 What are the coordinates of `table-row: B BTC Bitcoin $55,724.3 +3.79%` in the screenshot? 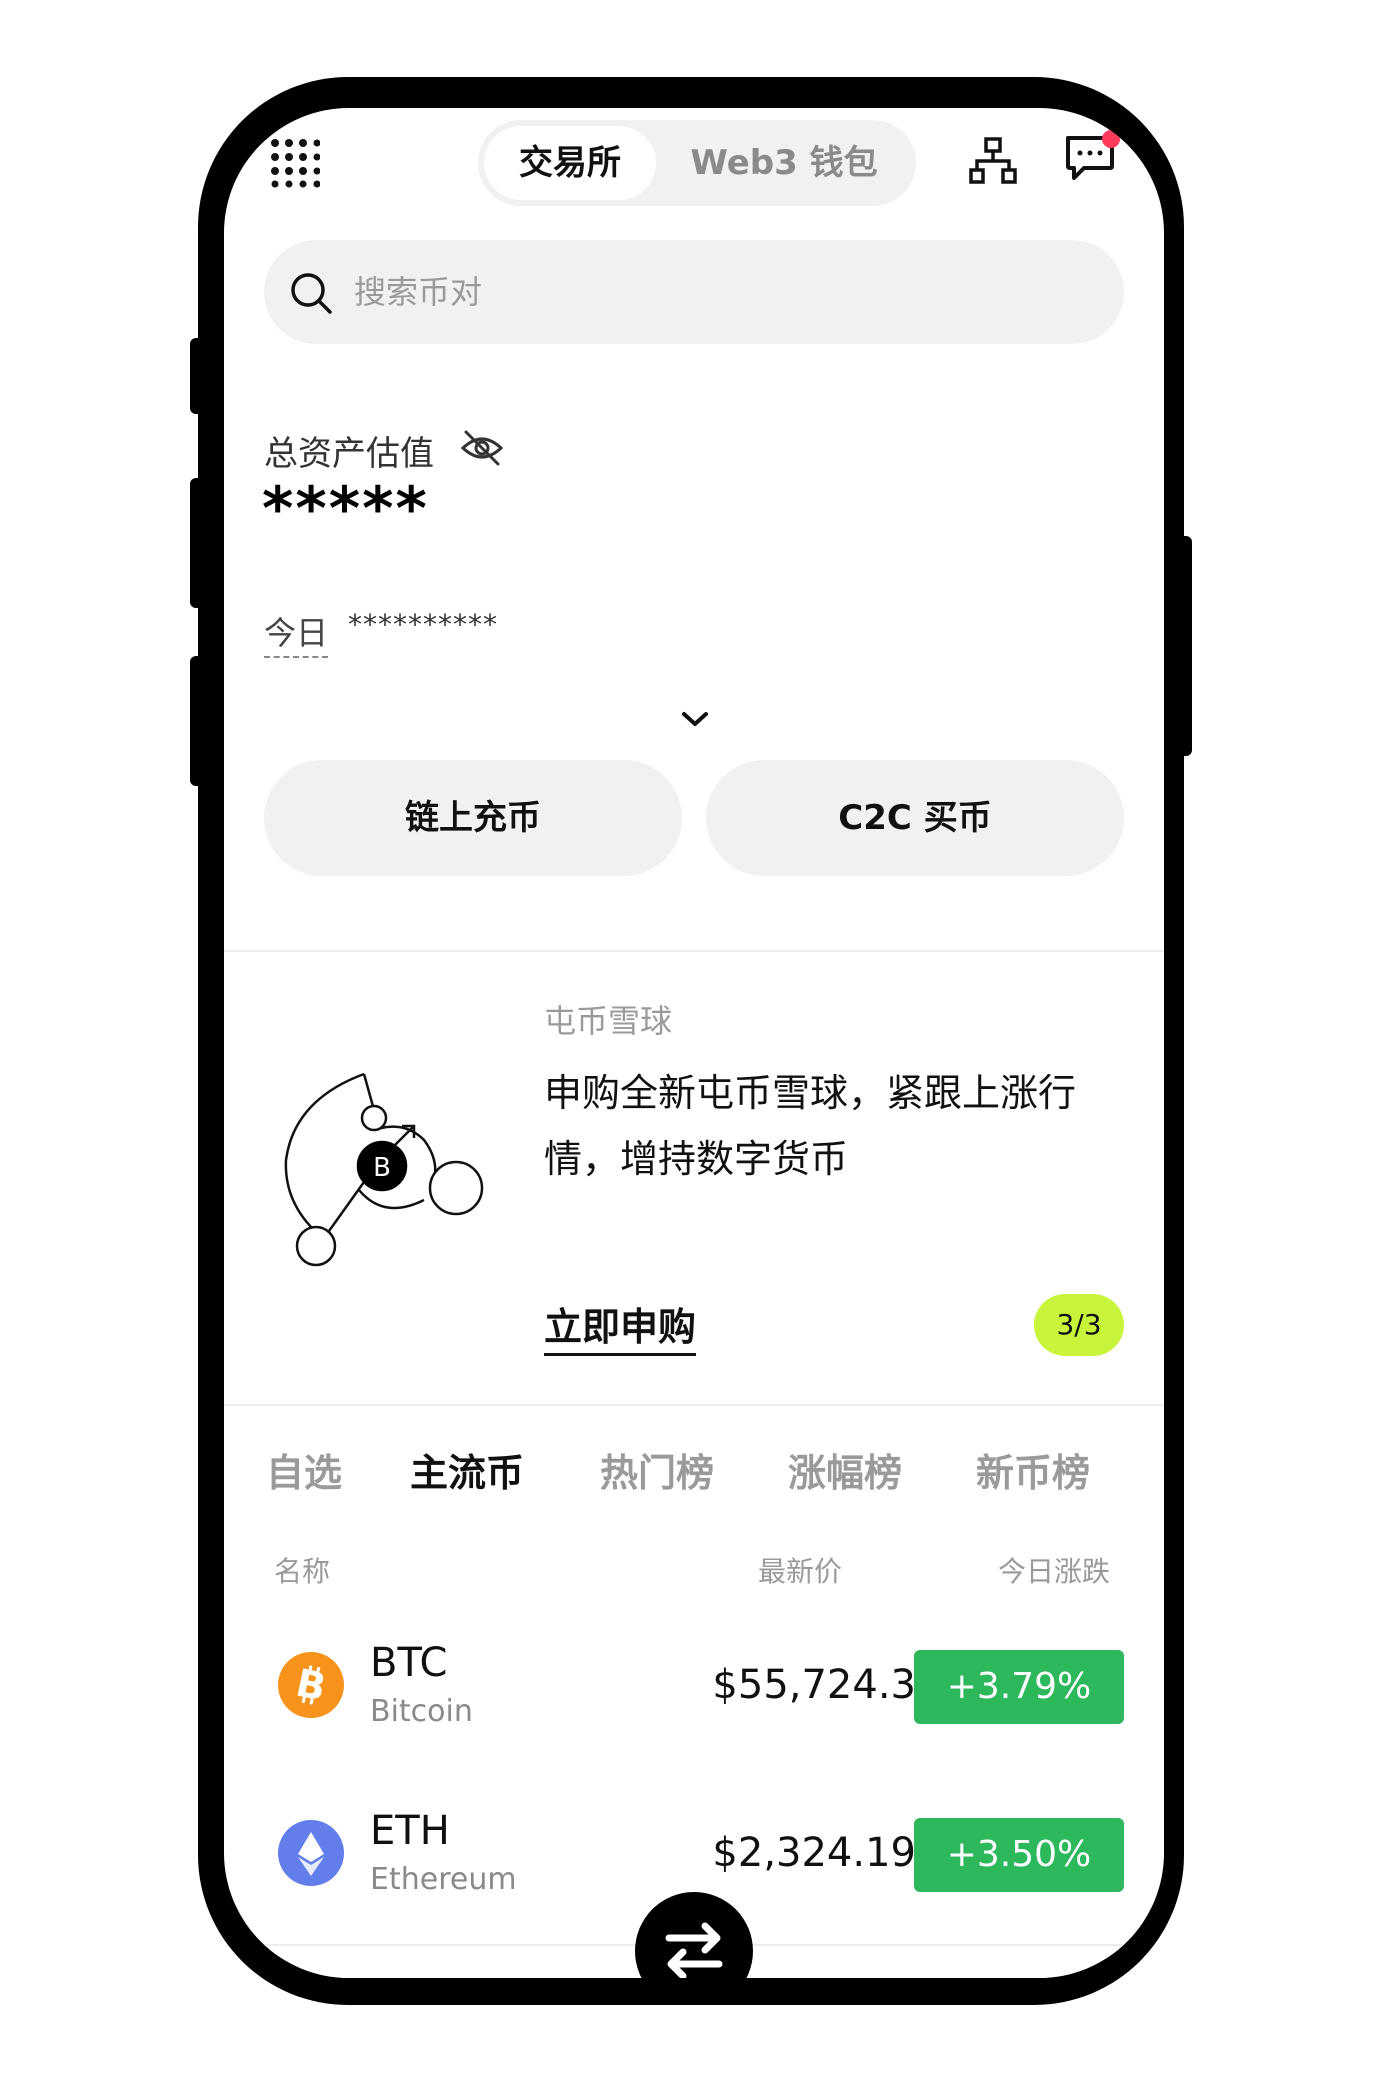 It's located at (694, 1688).